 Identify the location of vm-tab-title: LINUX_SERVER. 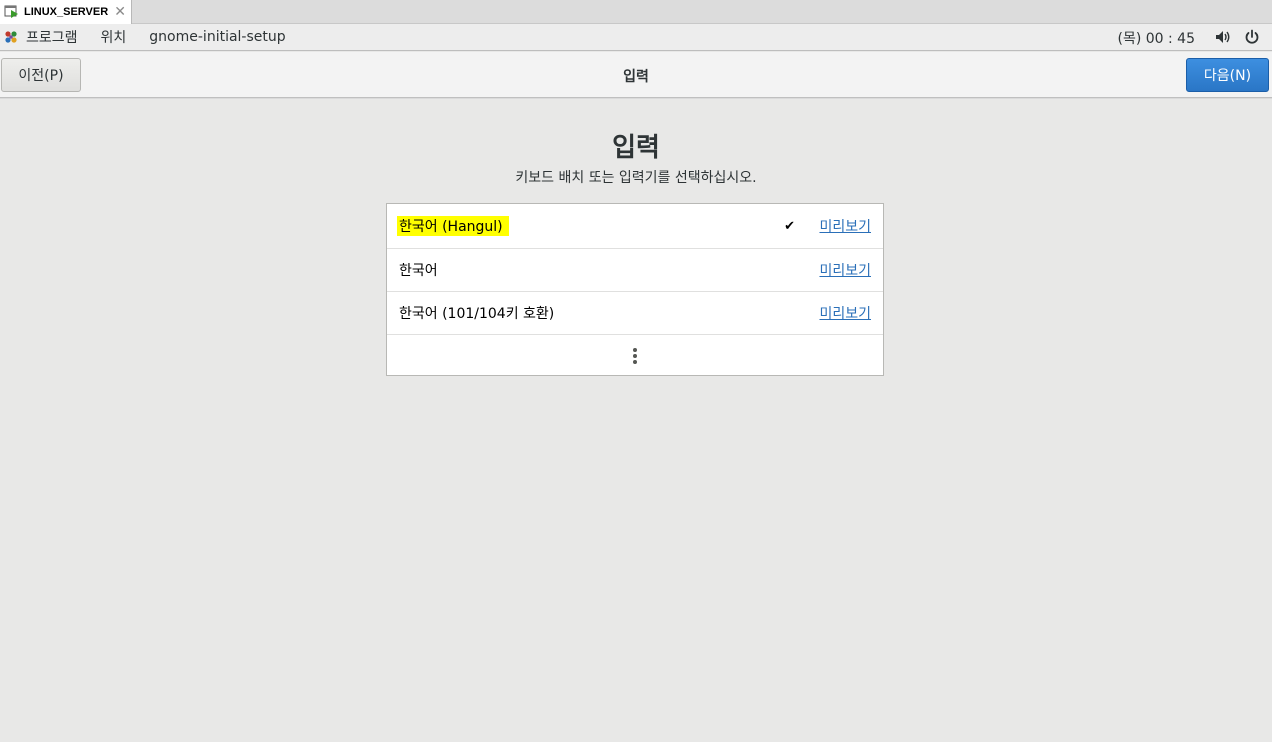
(66, 12).